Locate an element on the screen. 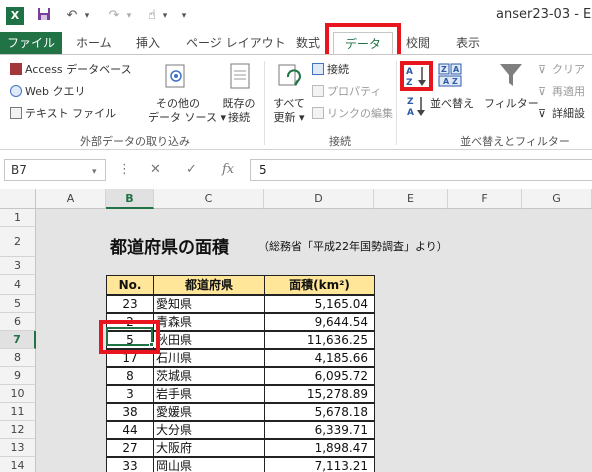  cell-area: 5,165.04 is located at coordinates (319, 304).